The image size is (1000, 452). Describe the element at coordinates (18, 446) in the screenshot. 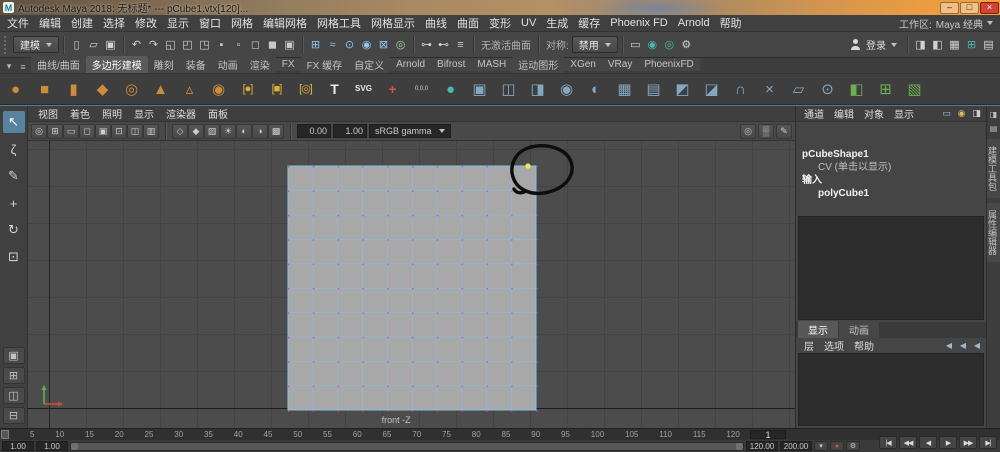

I see `anim-start-field: 1.00` at that location.